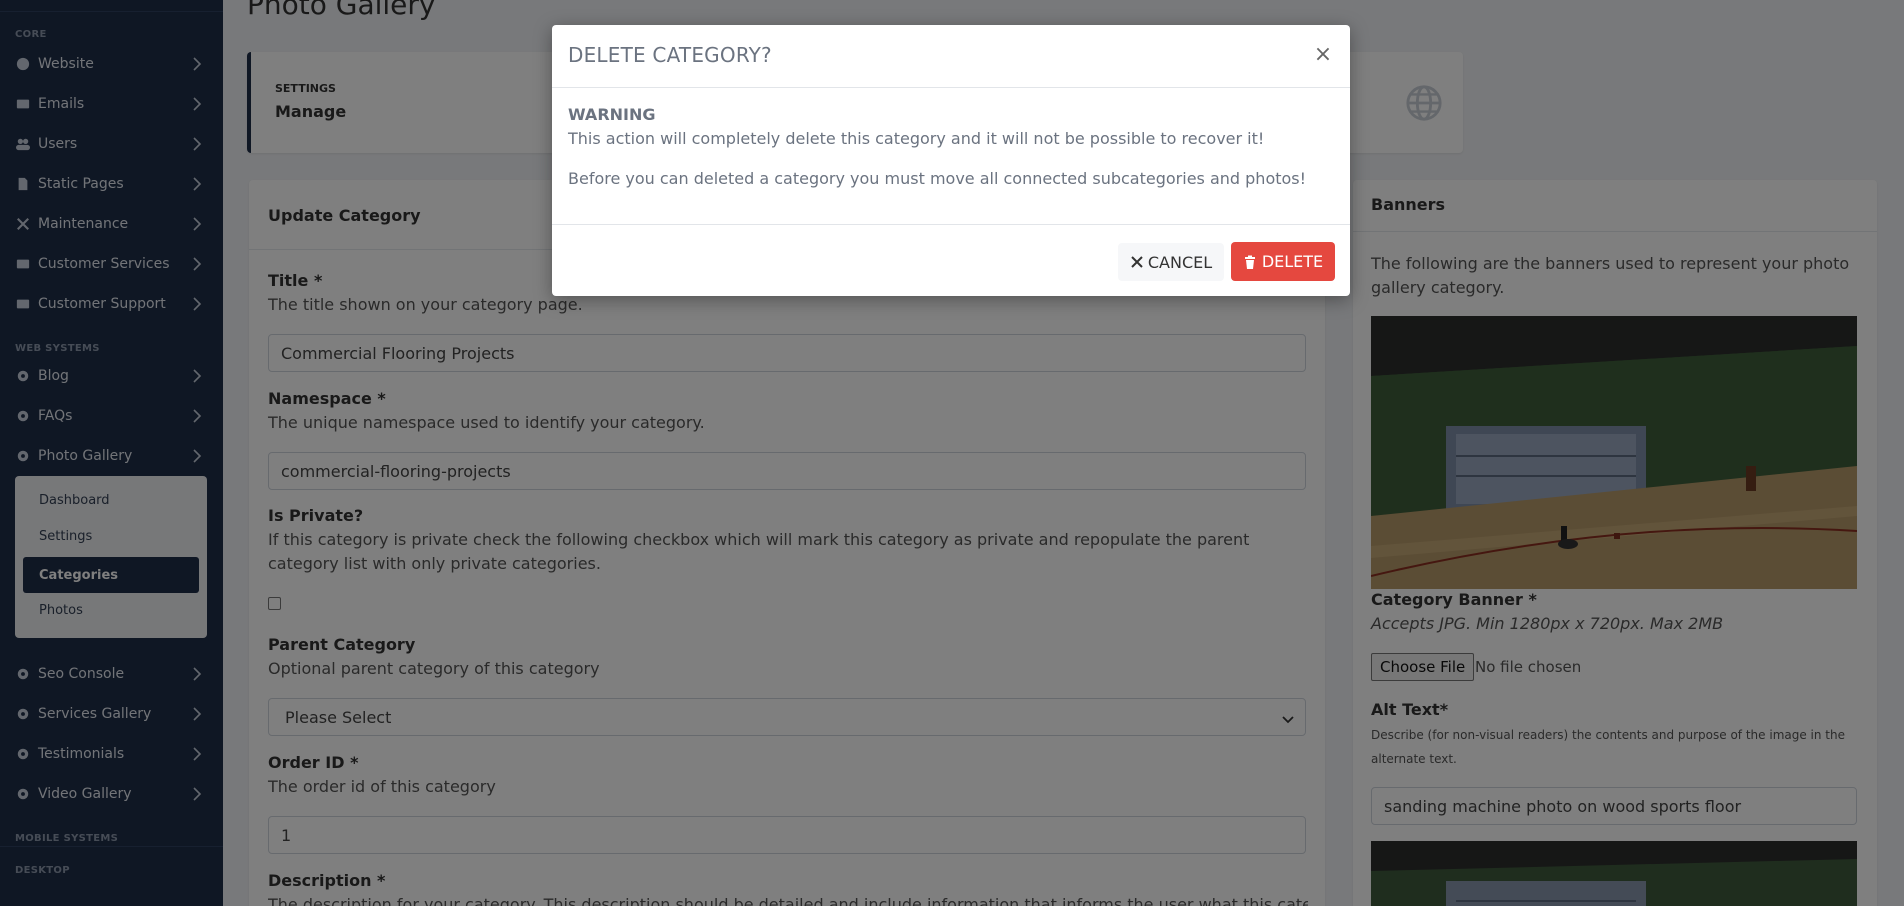 This screenshot has width=1904, height=906. I want to click on times-icon, so click(1137, 262).